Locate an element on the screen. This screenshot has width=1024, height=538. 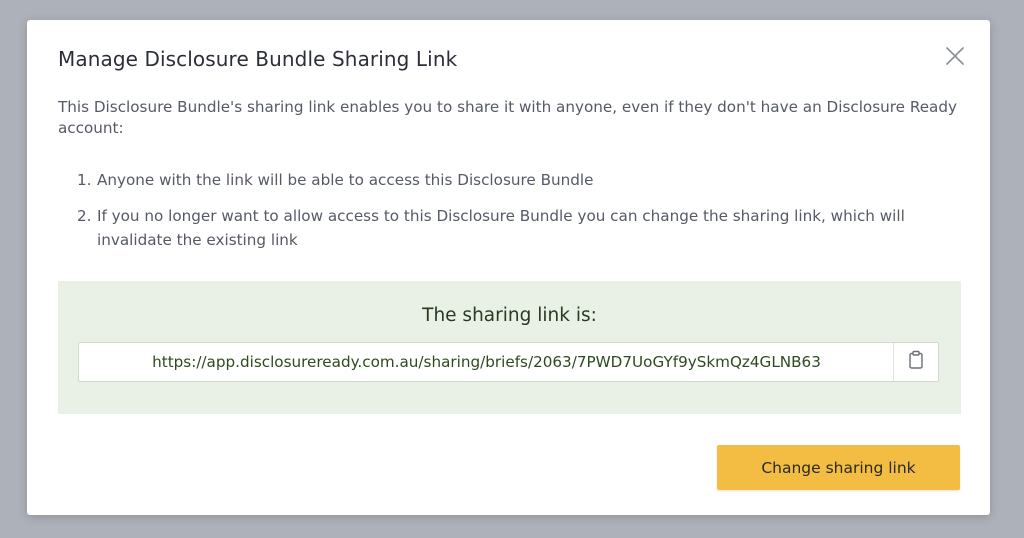
list-item-number: 2. is located at coordinates (84, 216).